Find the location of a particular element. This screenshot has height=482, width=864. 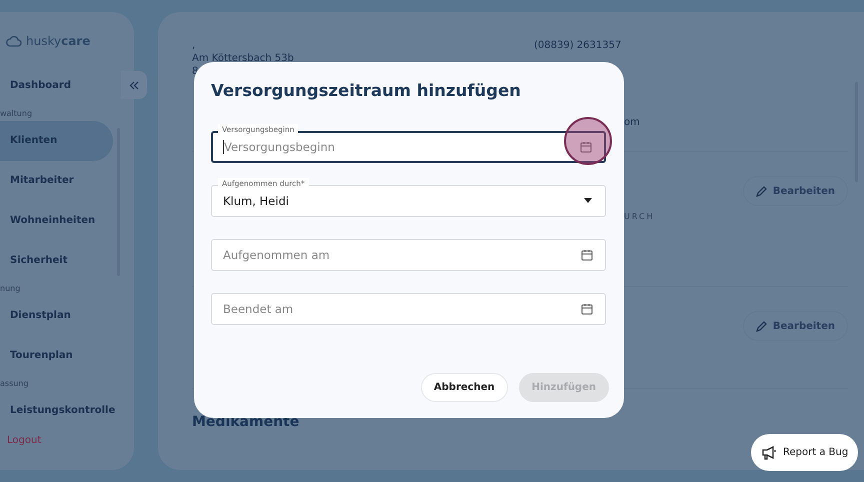

email-text: om is located at coordinates (632, 122).